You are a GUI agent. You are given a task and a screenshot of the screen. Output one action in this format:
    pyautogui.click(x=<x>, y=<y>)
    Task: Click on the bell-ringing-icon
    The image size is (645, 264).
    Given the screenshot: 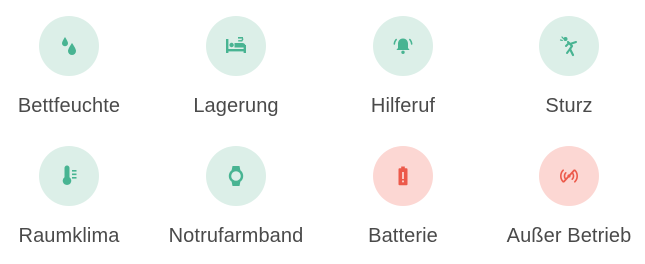 What is the action you would take?
    pyautogui.click(x=403, y=46)
    